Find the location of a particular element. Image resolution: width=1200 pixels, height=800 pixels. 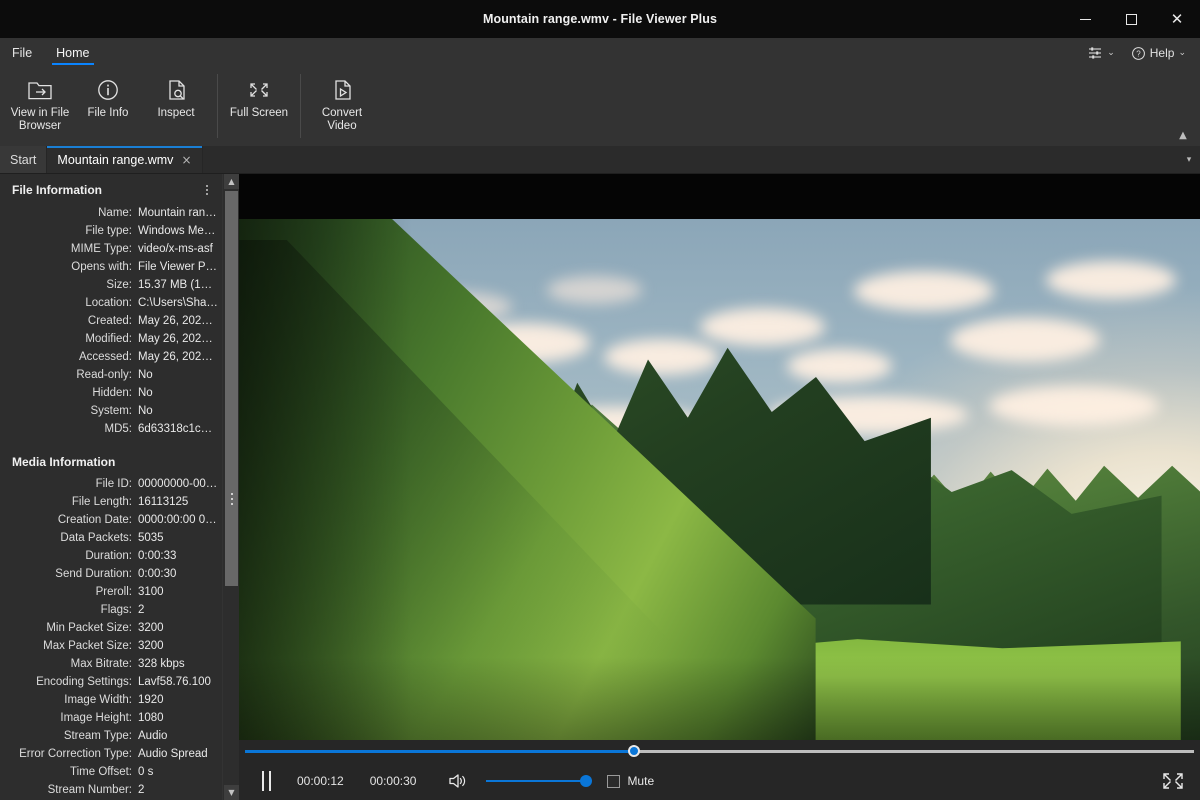

menu-bar: File Home ⌄ ? Help ⌄ is located at coordinates (600, 53).